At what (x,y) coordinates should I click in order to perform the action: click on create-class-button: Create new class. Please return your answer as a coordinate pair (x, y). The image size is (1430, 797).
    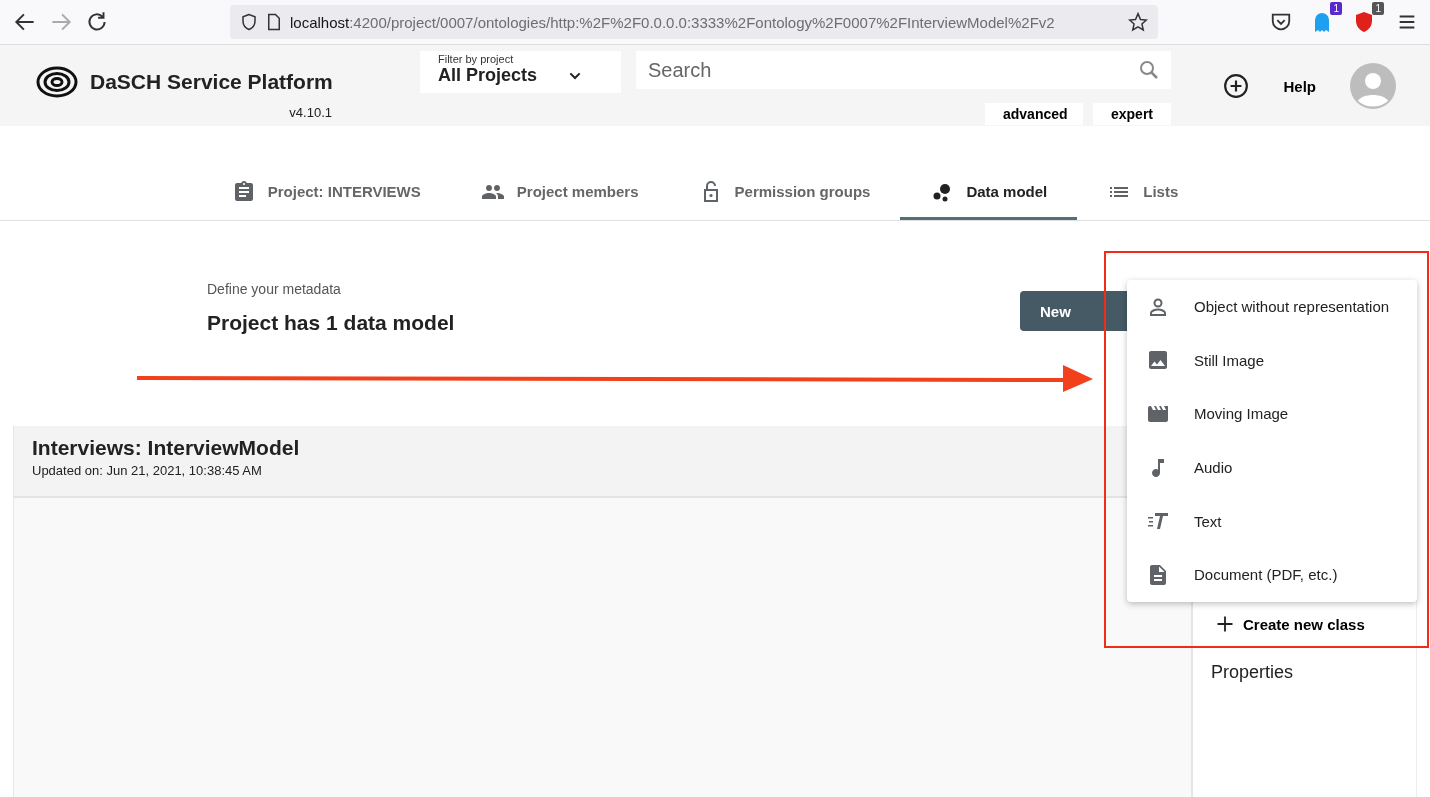
    Looking at the image, I should click on (1315, 624).